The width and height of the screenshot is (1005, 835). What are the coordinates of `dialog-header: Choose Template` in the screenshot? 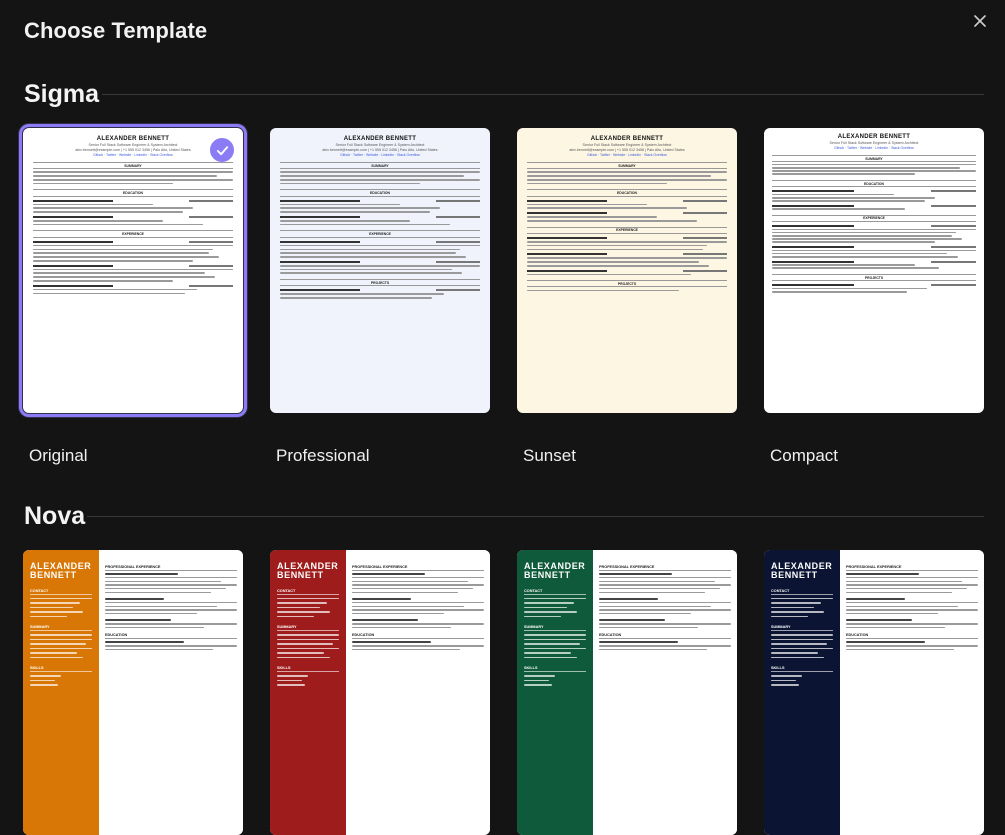 It's located at (502, 31).